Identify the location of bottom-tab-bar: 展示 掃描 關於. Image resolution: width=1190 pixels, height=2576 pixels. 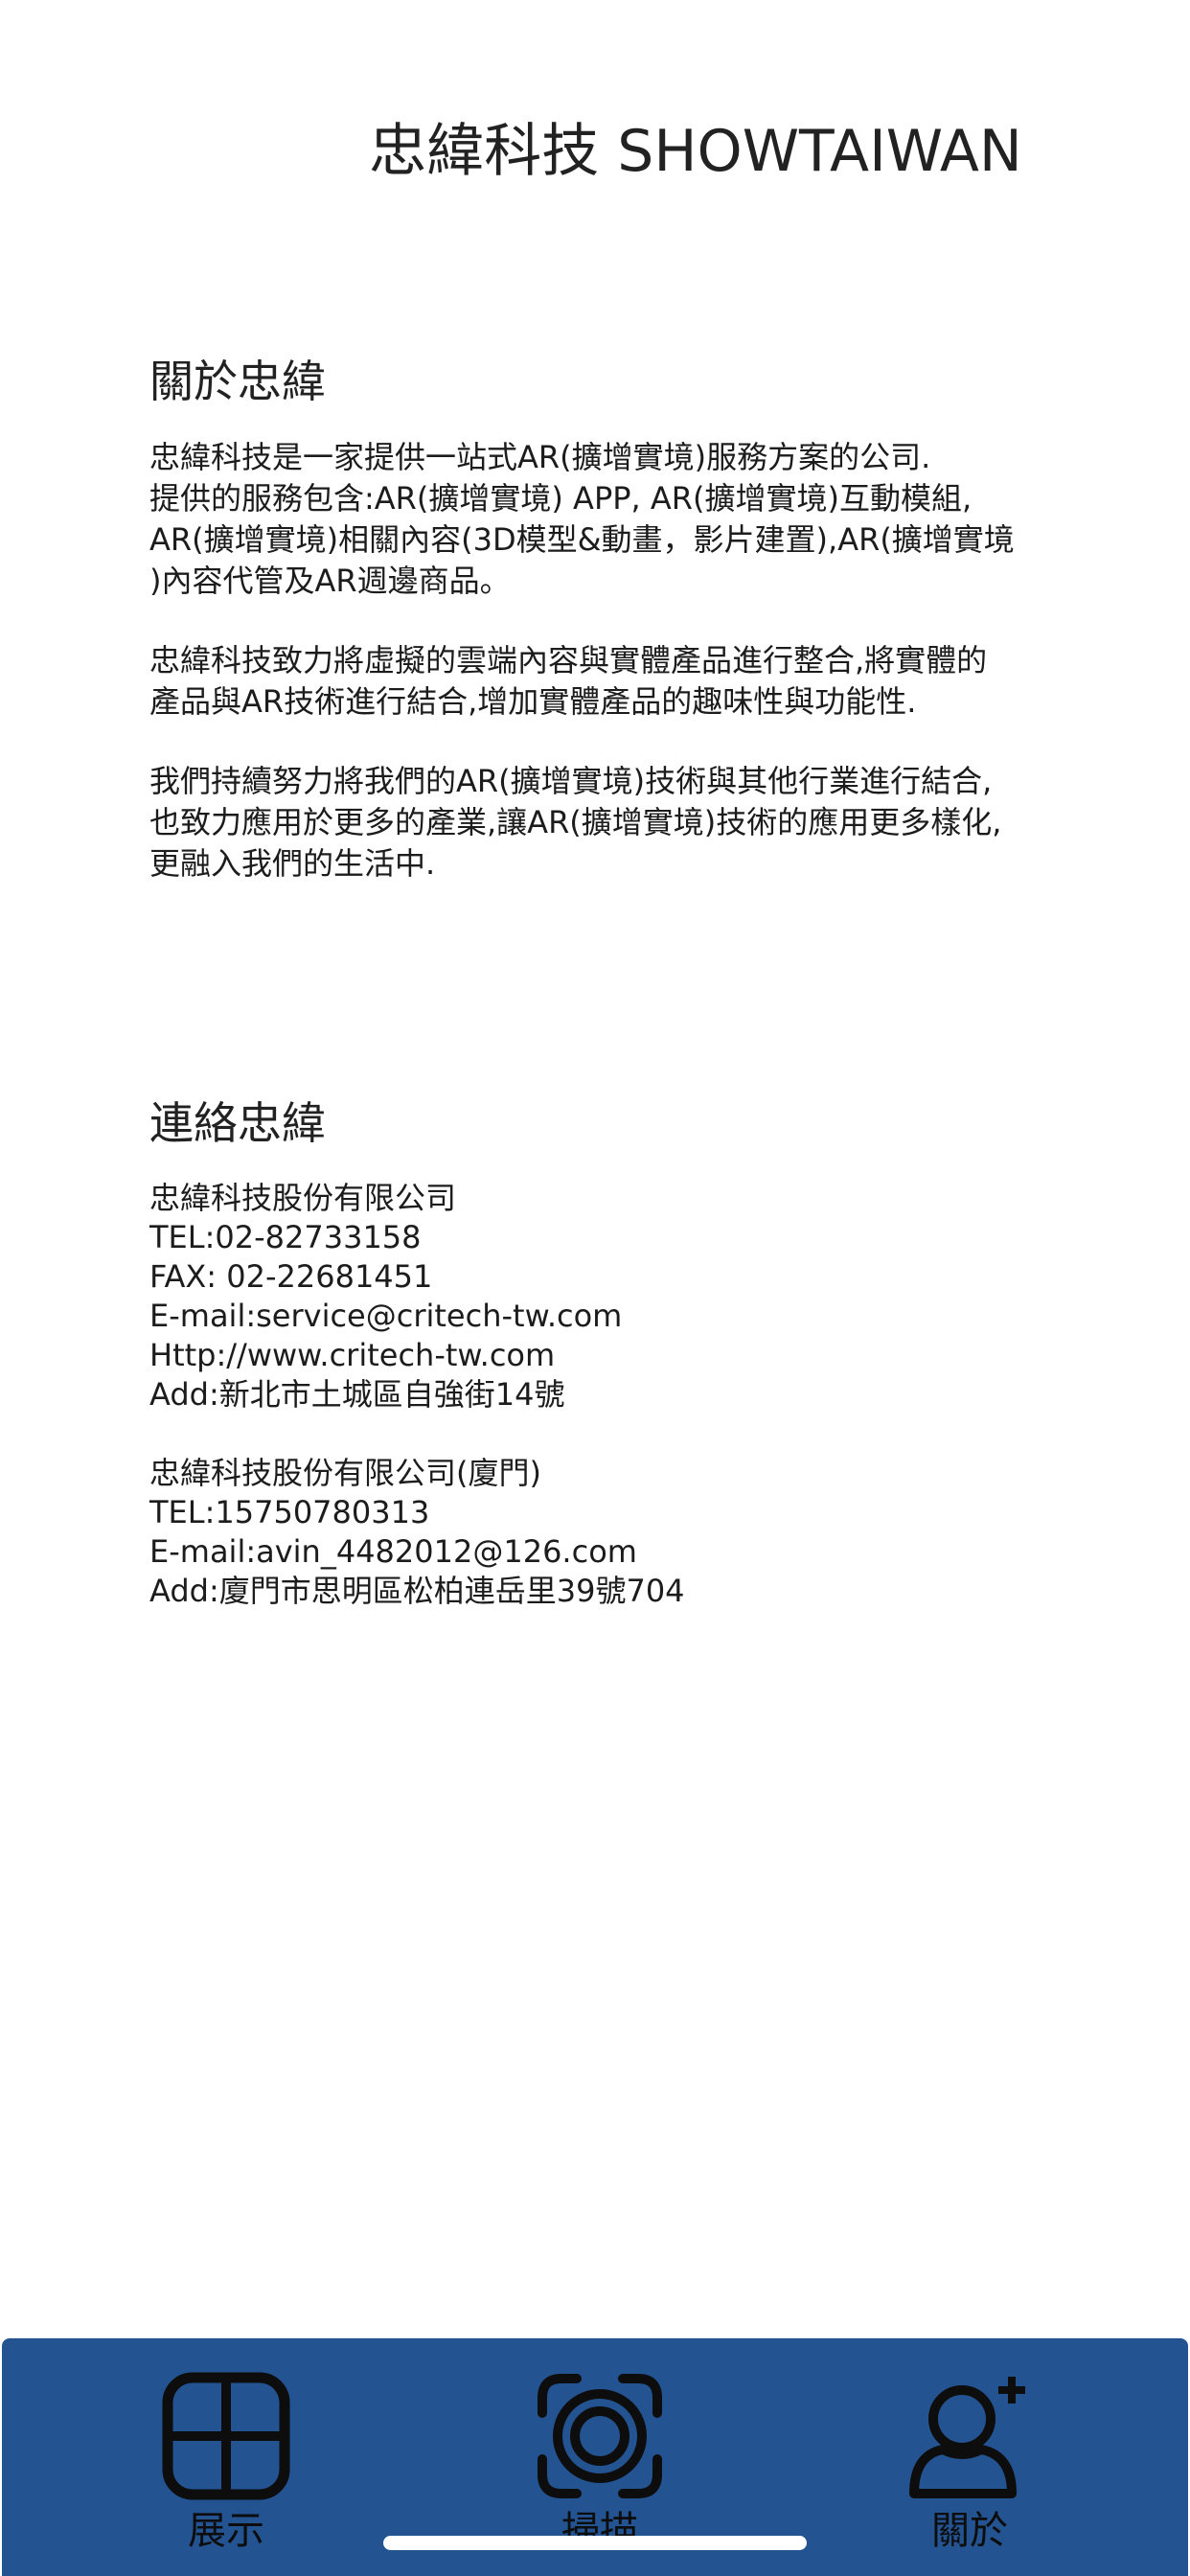
(595, 2457).